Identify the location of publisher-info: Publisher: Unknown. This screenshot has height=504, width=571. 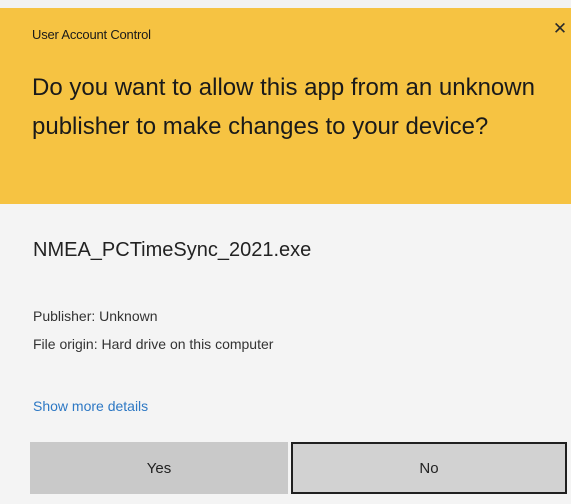
(95, 316).